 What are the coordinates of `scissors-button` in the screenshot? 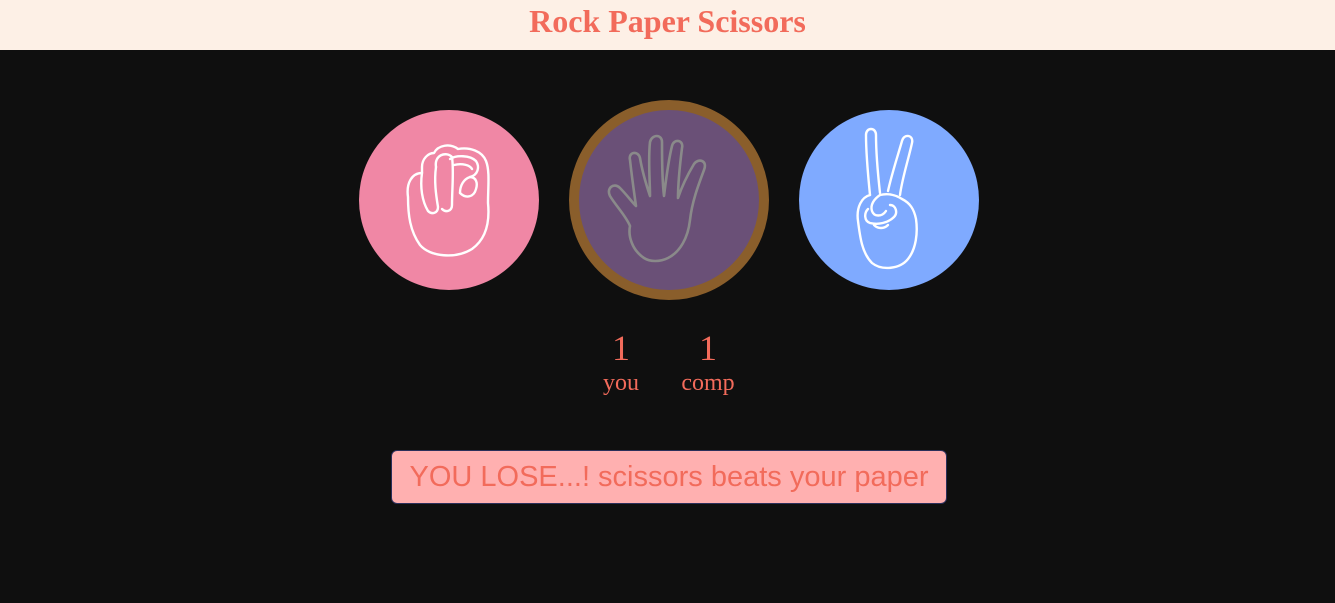 It's located at (889, 200).